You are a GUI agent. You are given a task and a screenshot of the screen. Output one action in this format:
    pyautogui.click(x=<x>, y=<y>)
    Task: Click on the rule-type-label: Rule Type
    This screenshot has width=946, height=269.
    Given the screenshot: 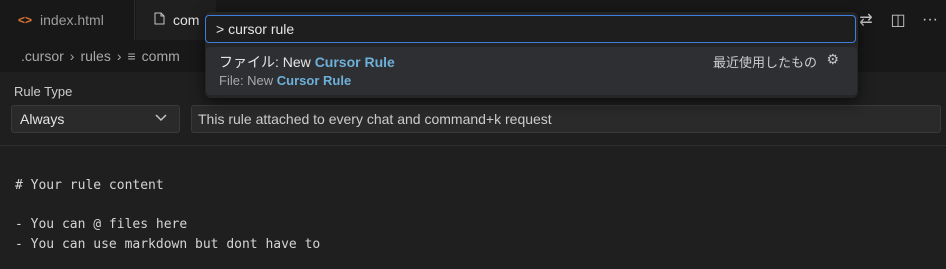 What is the action you would take?
    pyautogui.click(x=43, y=91)
    